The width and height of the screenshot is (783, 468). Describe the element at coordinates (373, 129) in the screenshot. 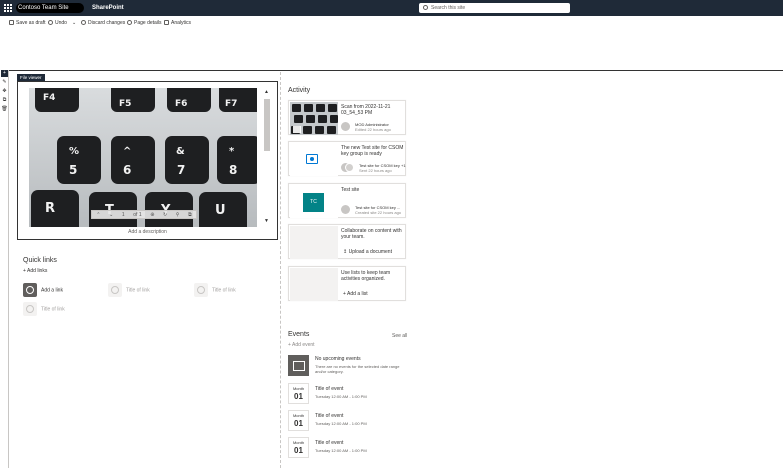

I see `activity-time: Edited 22 hours ago` at that location.